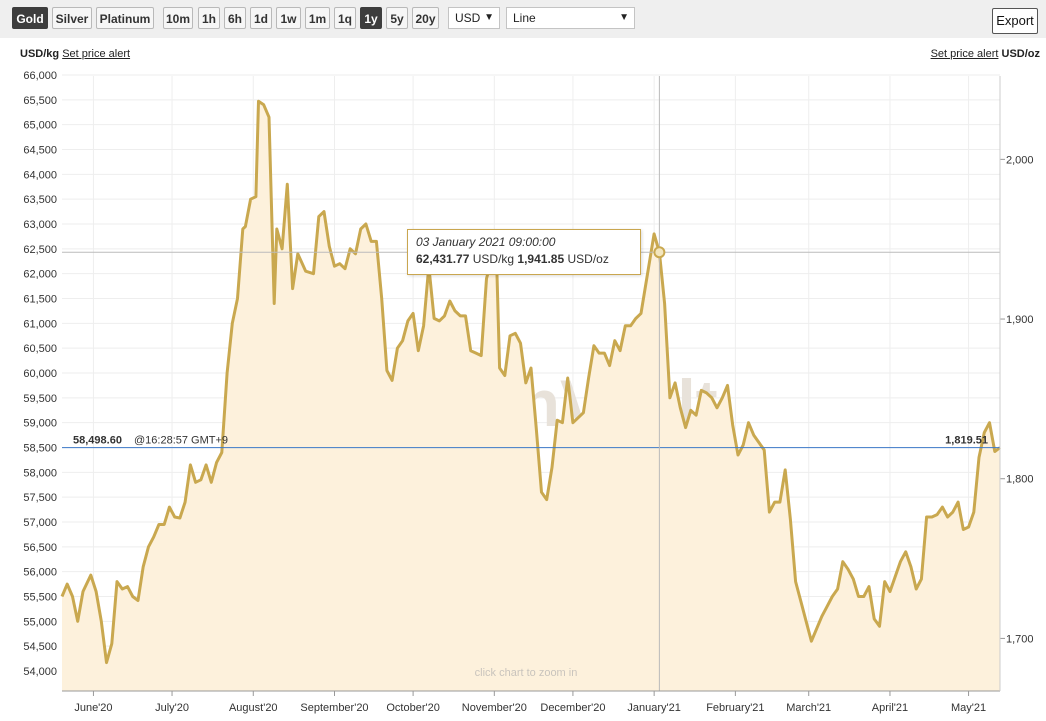 The height and width of the screenshot is (721, 1046). I want to click on left-axis-tick: 65,500, so click(40, 101).